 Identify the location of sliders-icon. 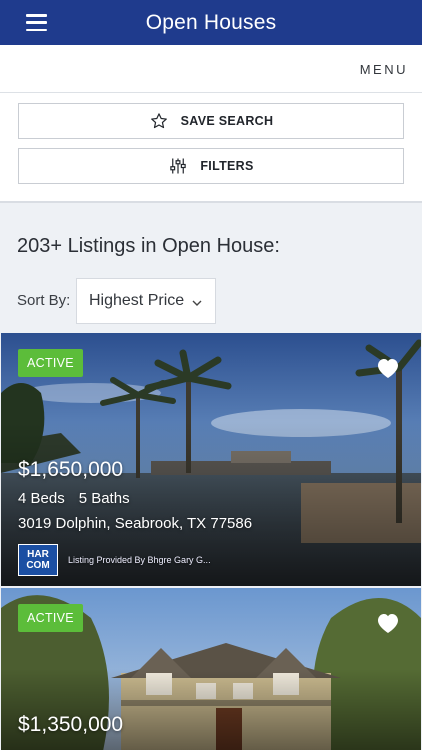
(178, 166).